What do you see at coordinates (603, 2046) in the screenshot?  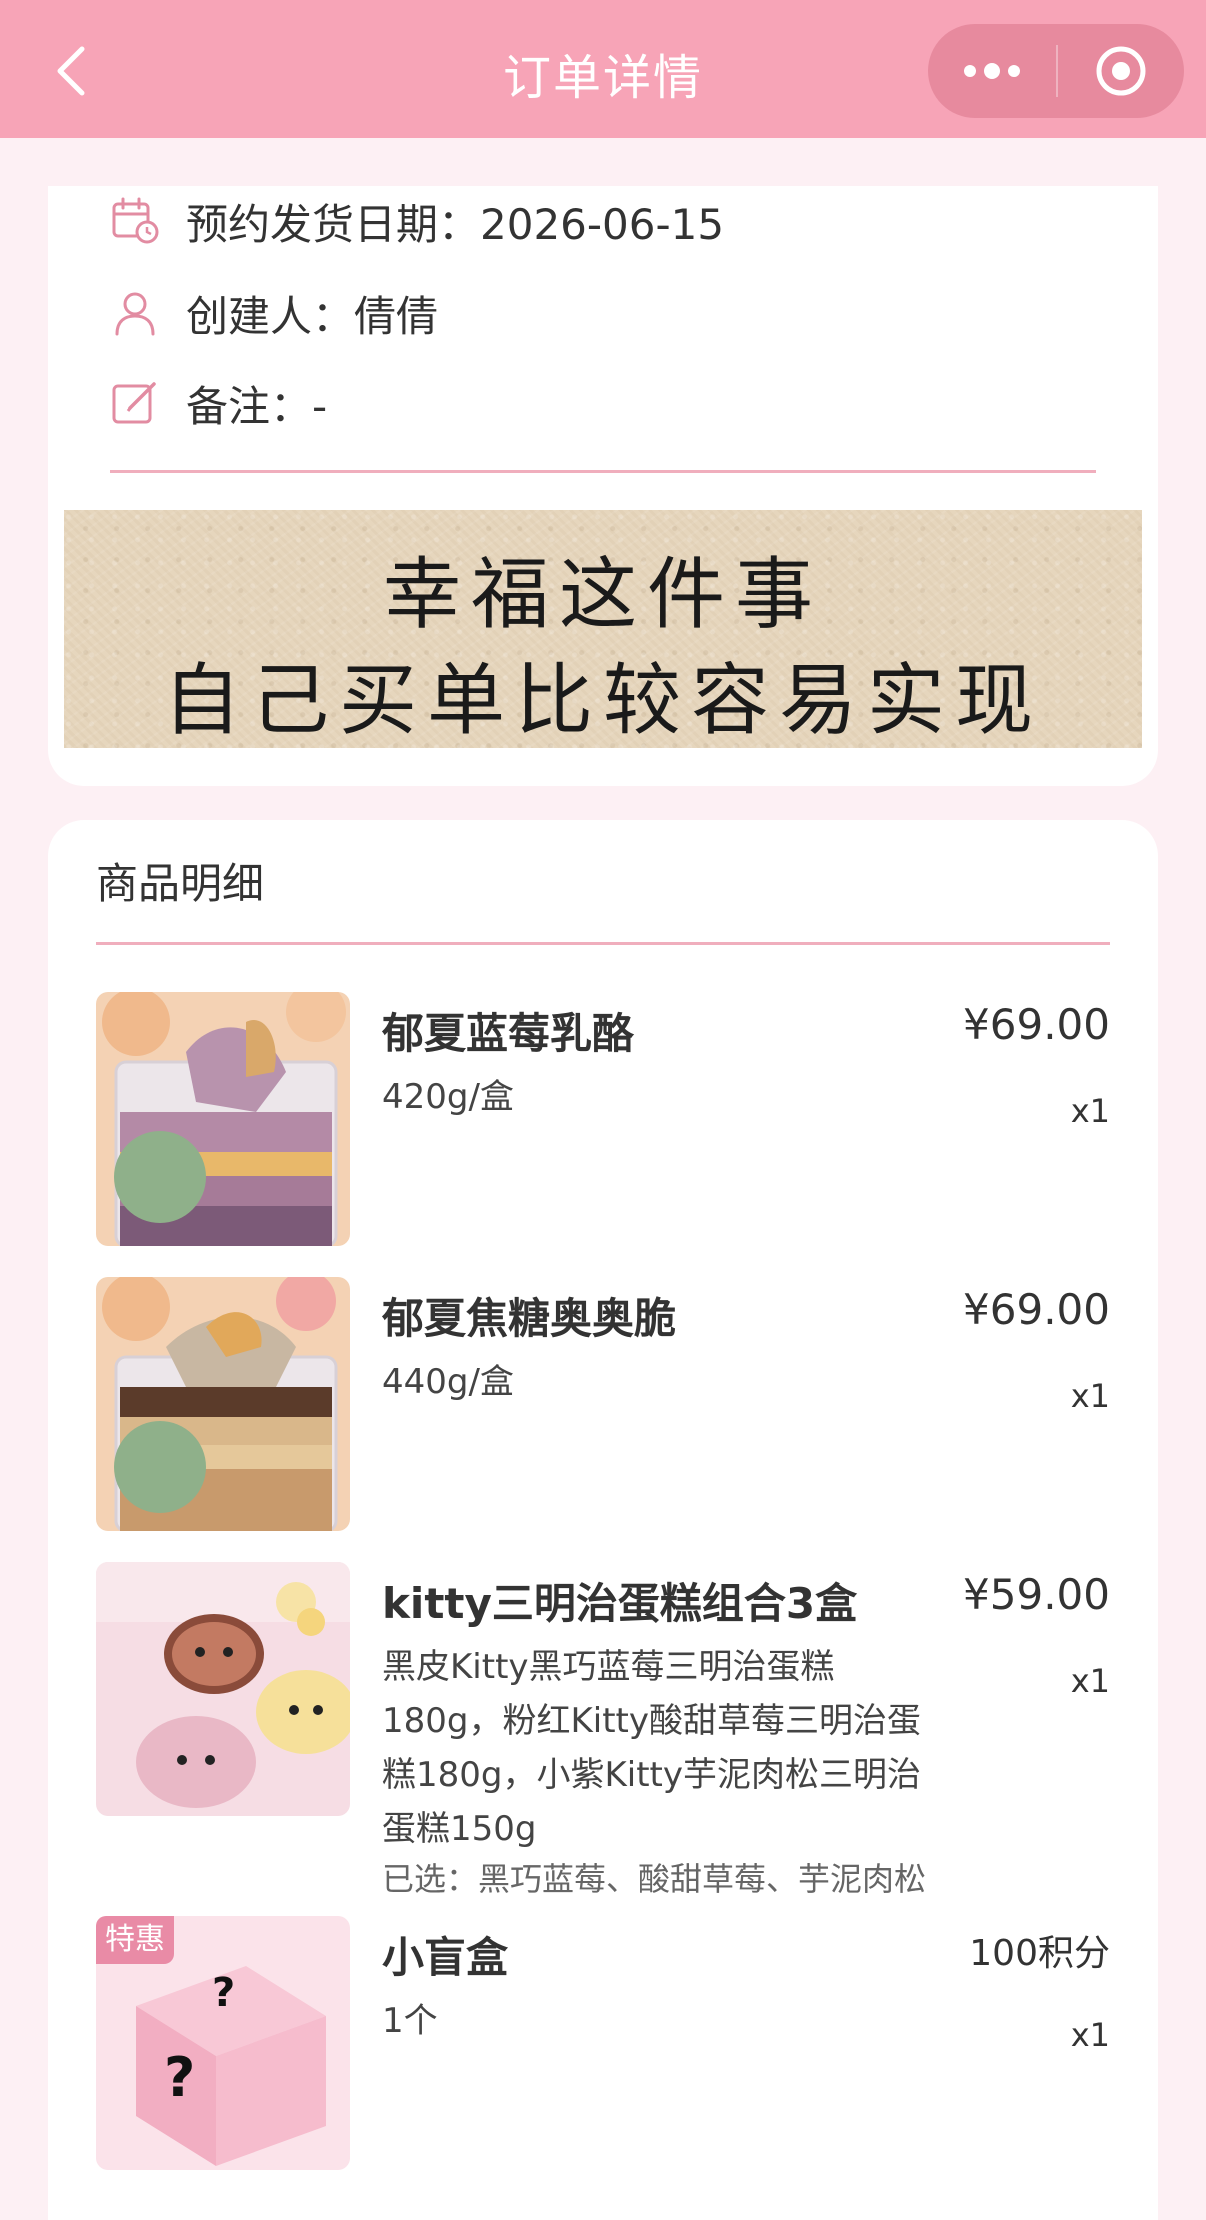 I see `goods-item: ? ? 特惠 小盲盒 1个 100积分 x1` at bounding box center [603, 2046].